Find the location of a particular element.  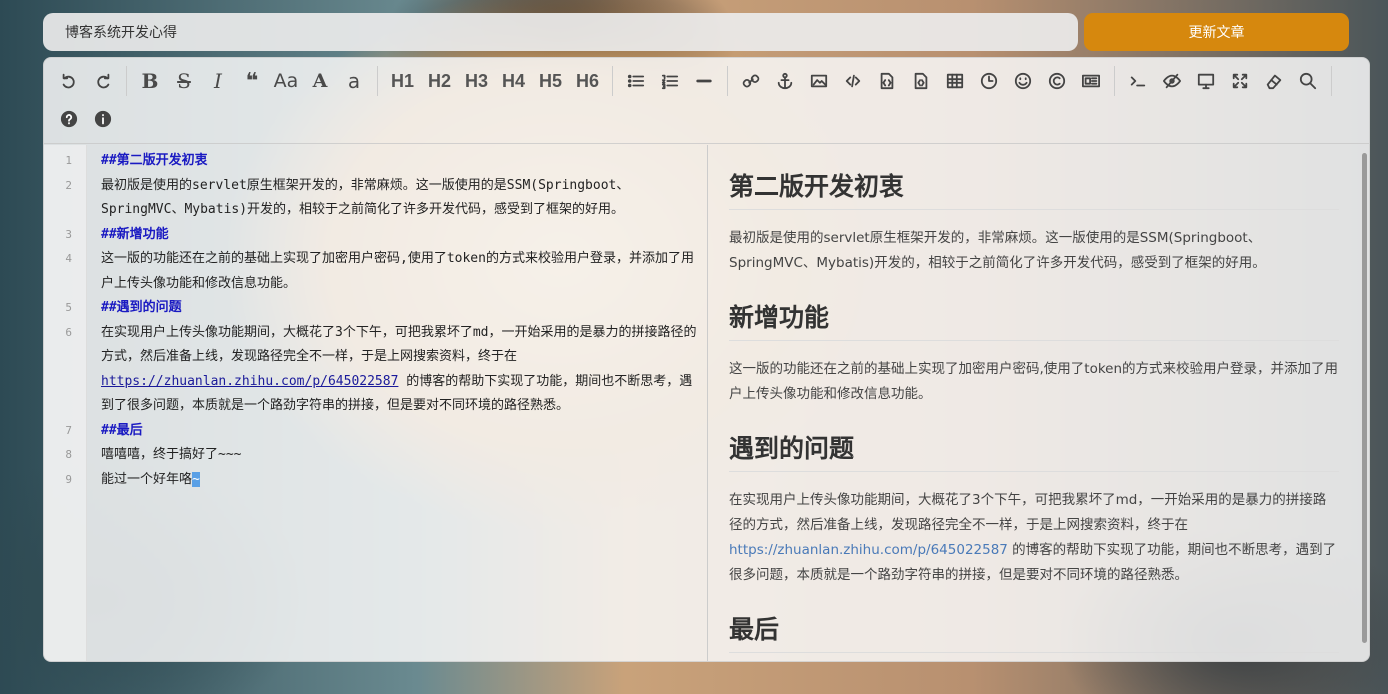

code-line: 5 ##遇到的问题 is located at coordinates (375, 308).